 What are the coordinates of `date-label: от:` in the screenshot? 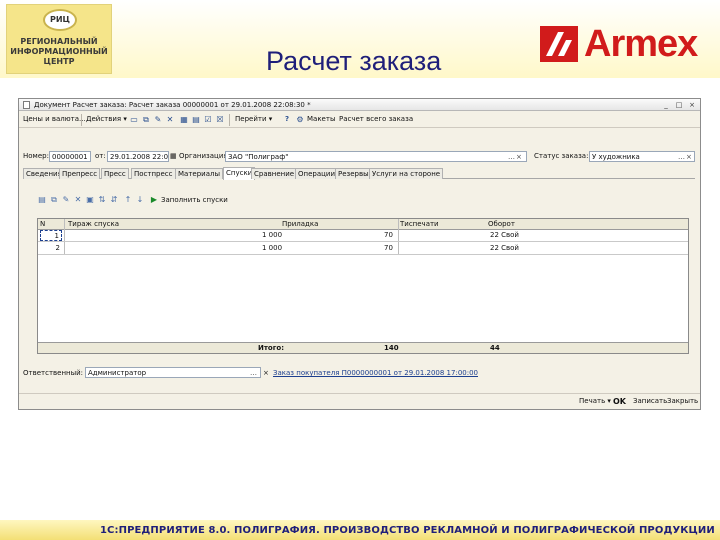 It's located at (100, 156).